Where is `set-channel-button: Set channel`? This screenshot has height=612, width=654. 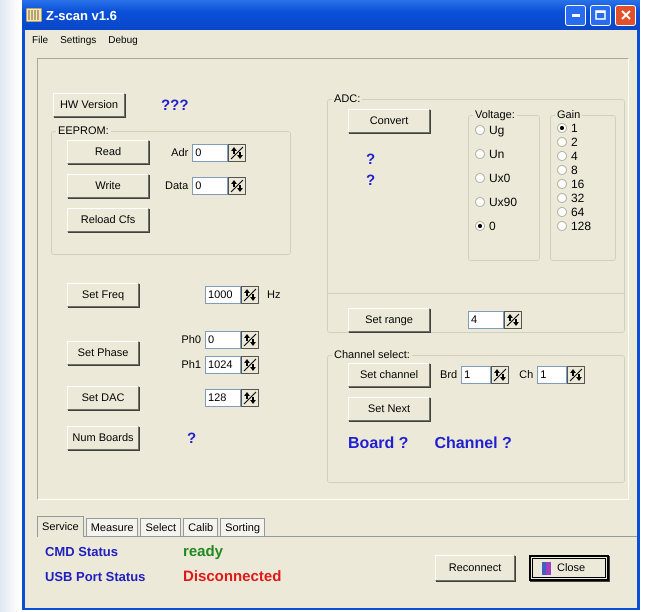 set-channel-button: Set channel is located at coordinates (389, 375).